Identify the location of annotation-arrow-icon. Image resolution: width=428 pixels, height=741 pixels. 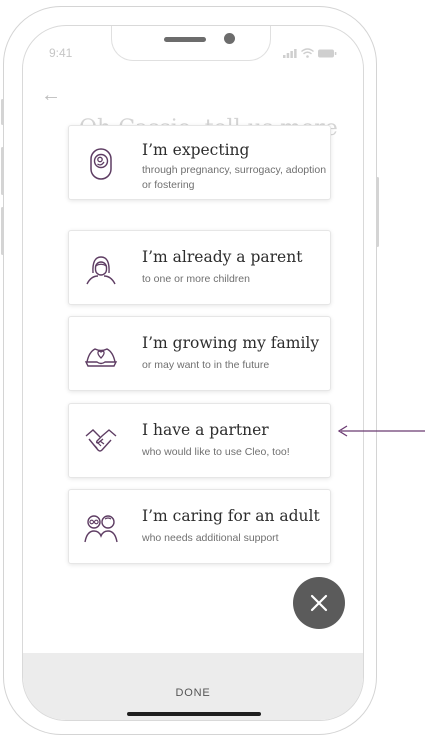
(381, 431).